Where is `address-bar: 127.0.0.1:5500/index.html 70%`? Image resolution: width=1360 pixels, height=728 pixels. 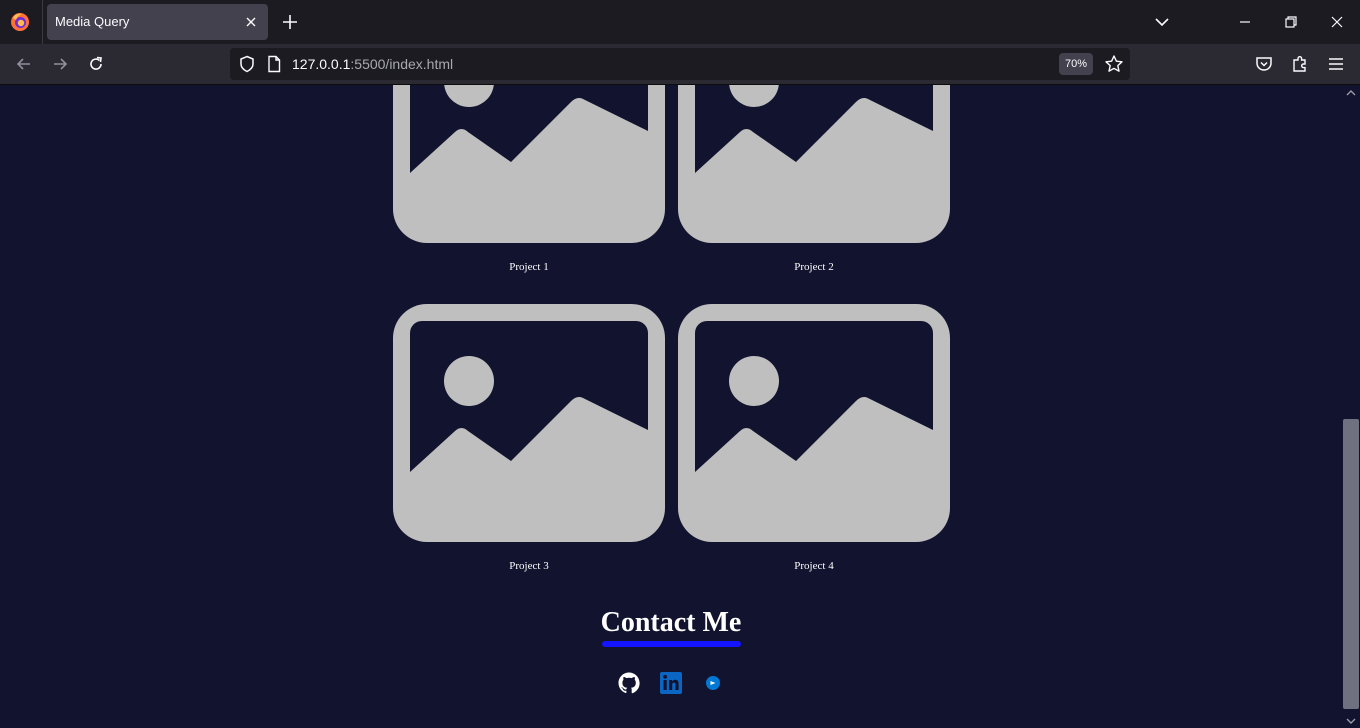
address-bar: 127.0.0.1:5500/index.html 70% is located at coordinates (680, 64).